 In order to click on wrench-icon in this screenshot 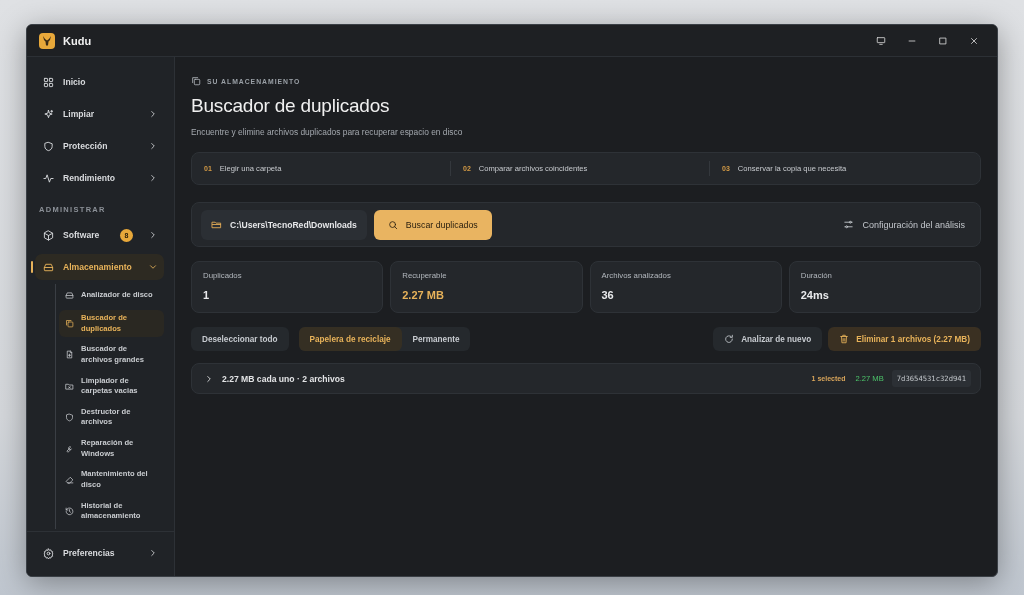, I will do `click(69, 449)`.